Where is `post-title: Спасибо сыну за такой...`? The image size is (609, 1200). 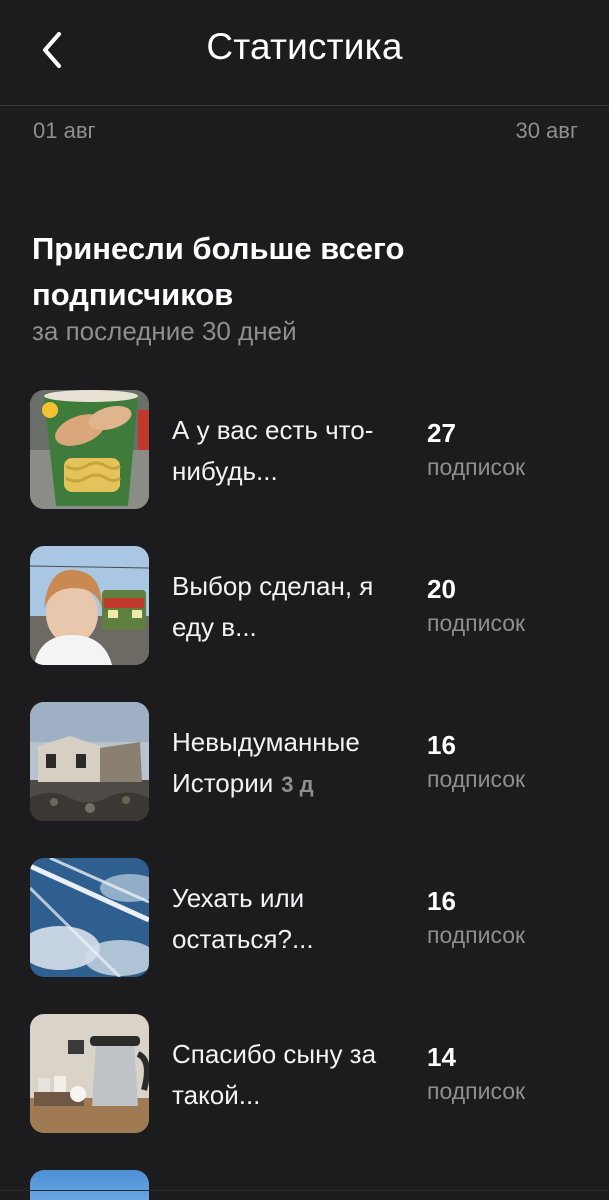 post-title: Спасибо сыну за такой... is located at coordinates (274, 1074).